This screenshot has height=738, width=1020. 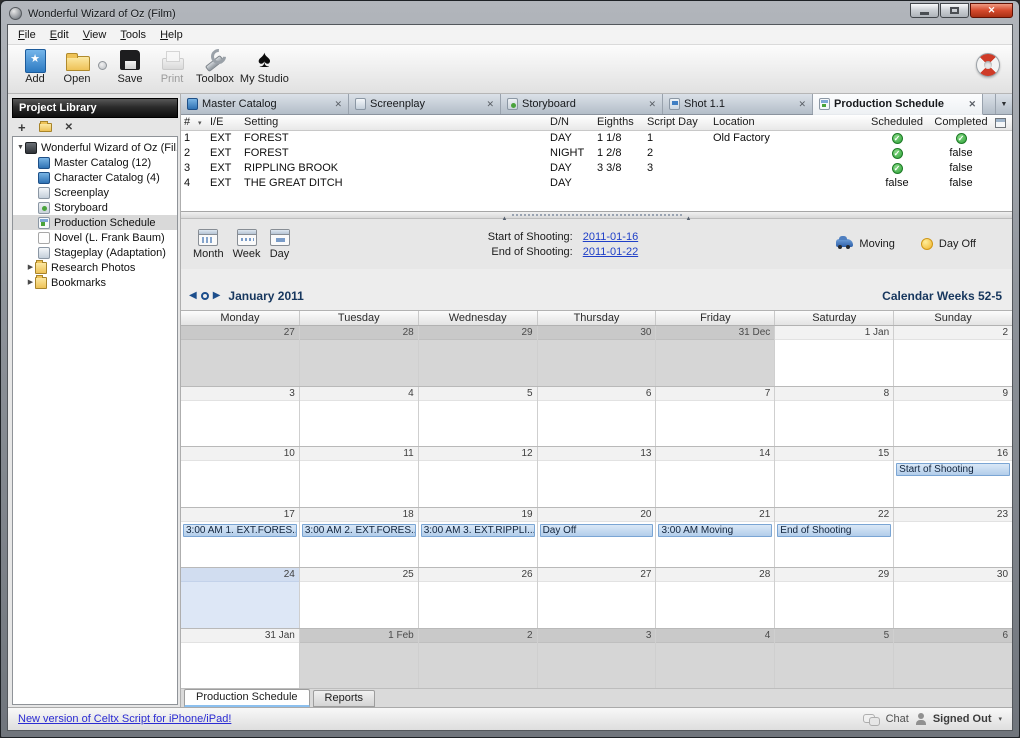 I want to click on calendar-day-11: 11, so click(x=359, y=477).